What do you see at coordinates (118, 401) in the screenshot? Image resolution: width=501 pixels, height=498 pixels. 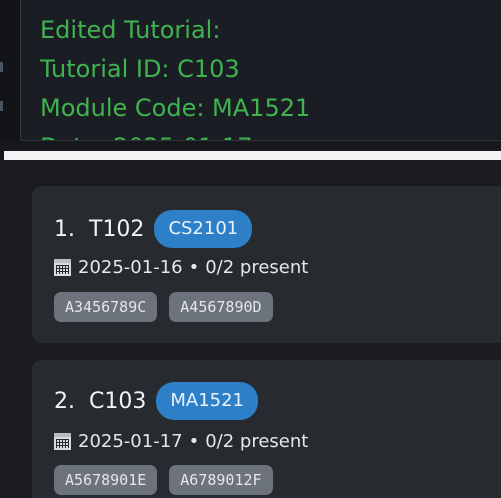 I see `tutorial-id: C103` at bounding box center [118, 401].